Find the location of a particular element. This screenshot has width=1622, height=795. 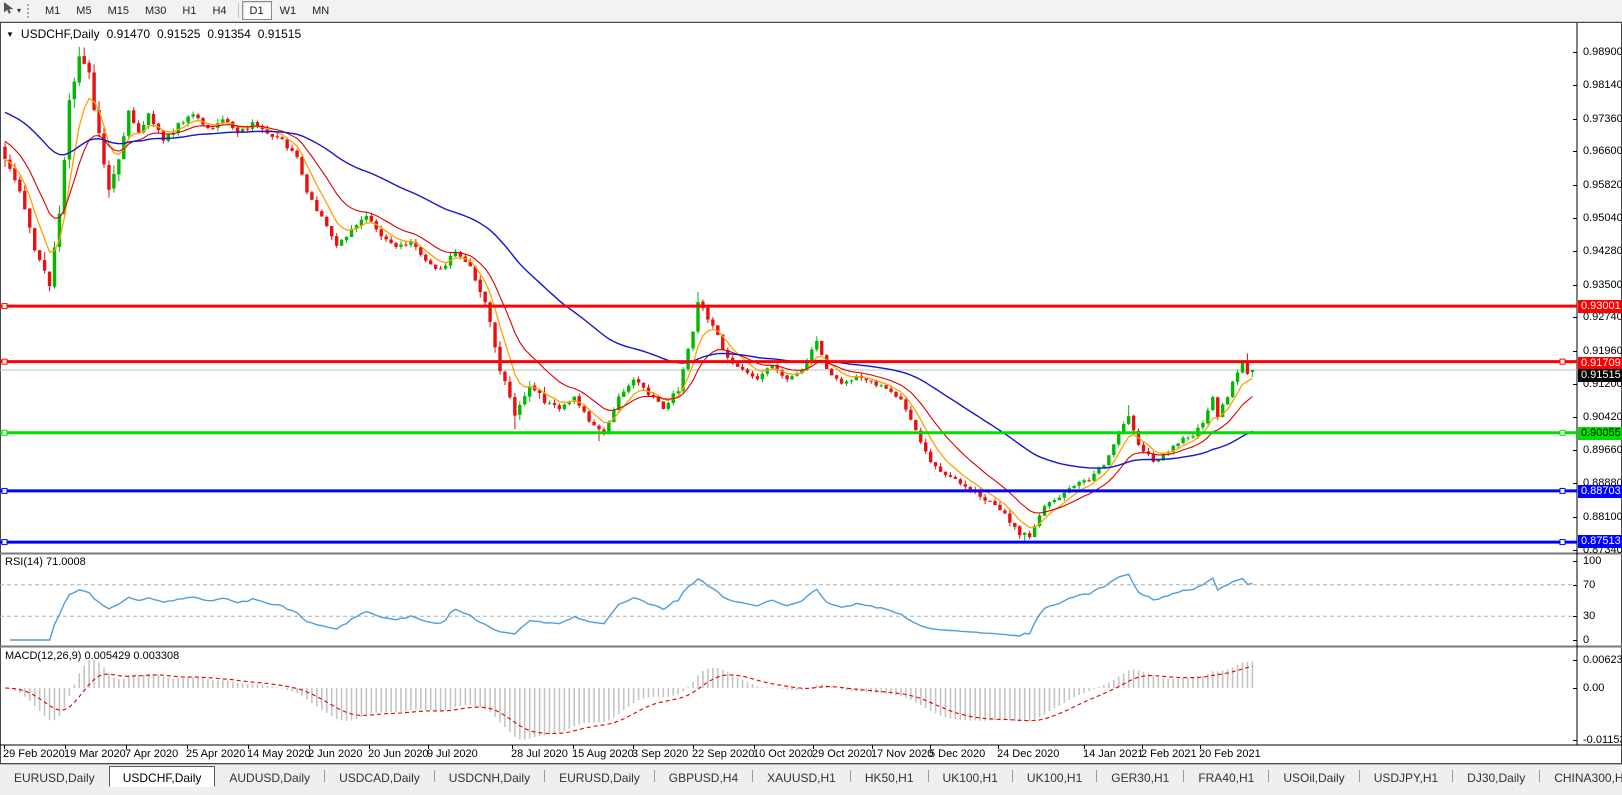

tab-usdcnh-daily: USDCNH,Daily is located at coordinates (489, 776).